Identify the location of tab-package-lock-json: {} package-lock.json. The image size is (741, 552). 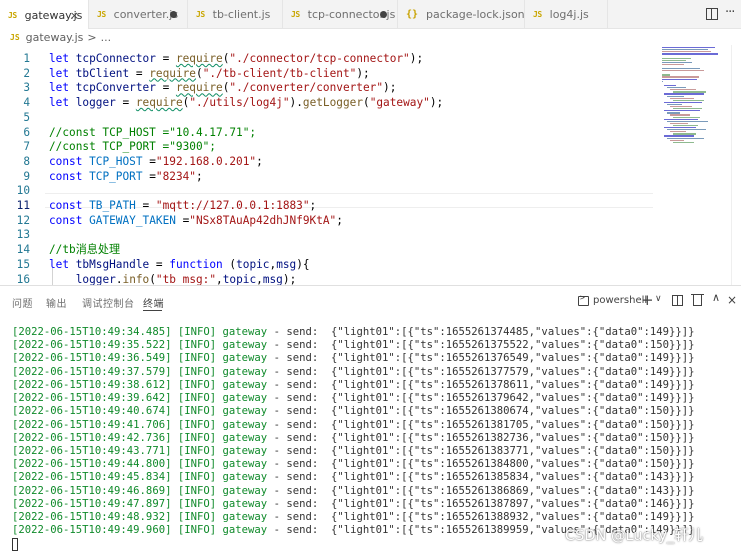
(461, 14).